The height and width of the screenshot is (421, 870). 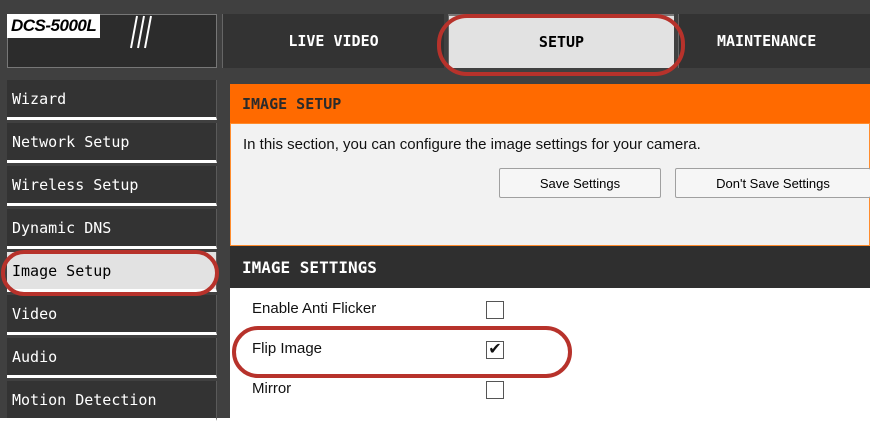 What do you see at coordinates (272, 388) in the screenshot?
I see `mirror-label: Mirror` at bounding box center [272, 388].